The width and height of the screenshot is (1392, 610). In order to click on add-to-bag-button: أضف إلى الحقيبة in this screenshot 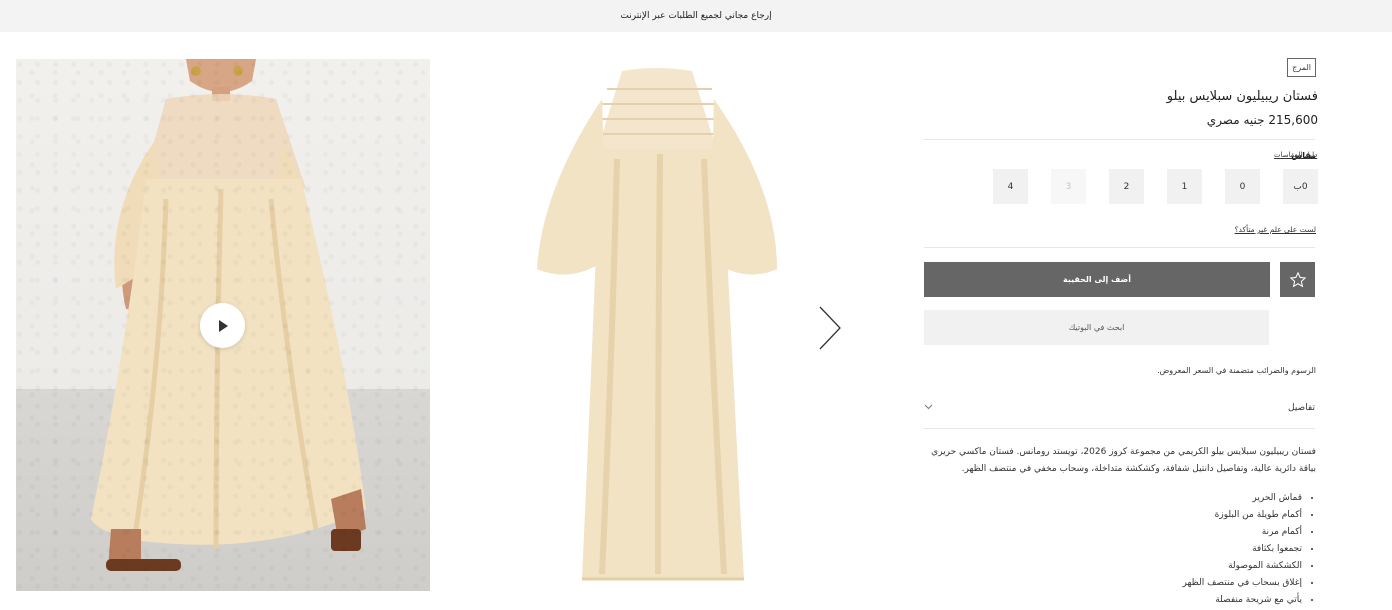, I will do `click(1097, 279)`.